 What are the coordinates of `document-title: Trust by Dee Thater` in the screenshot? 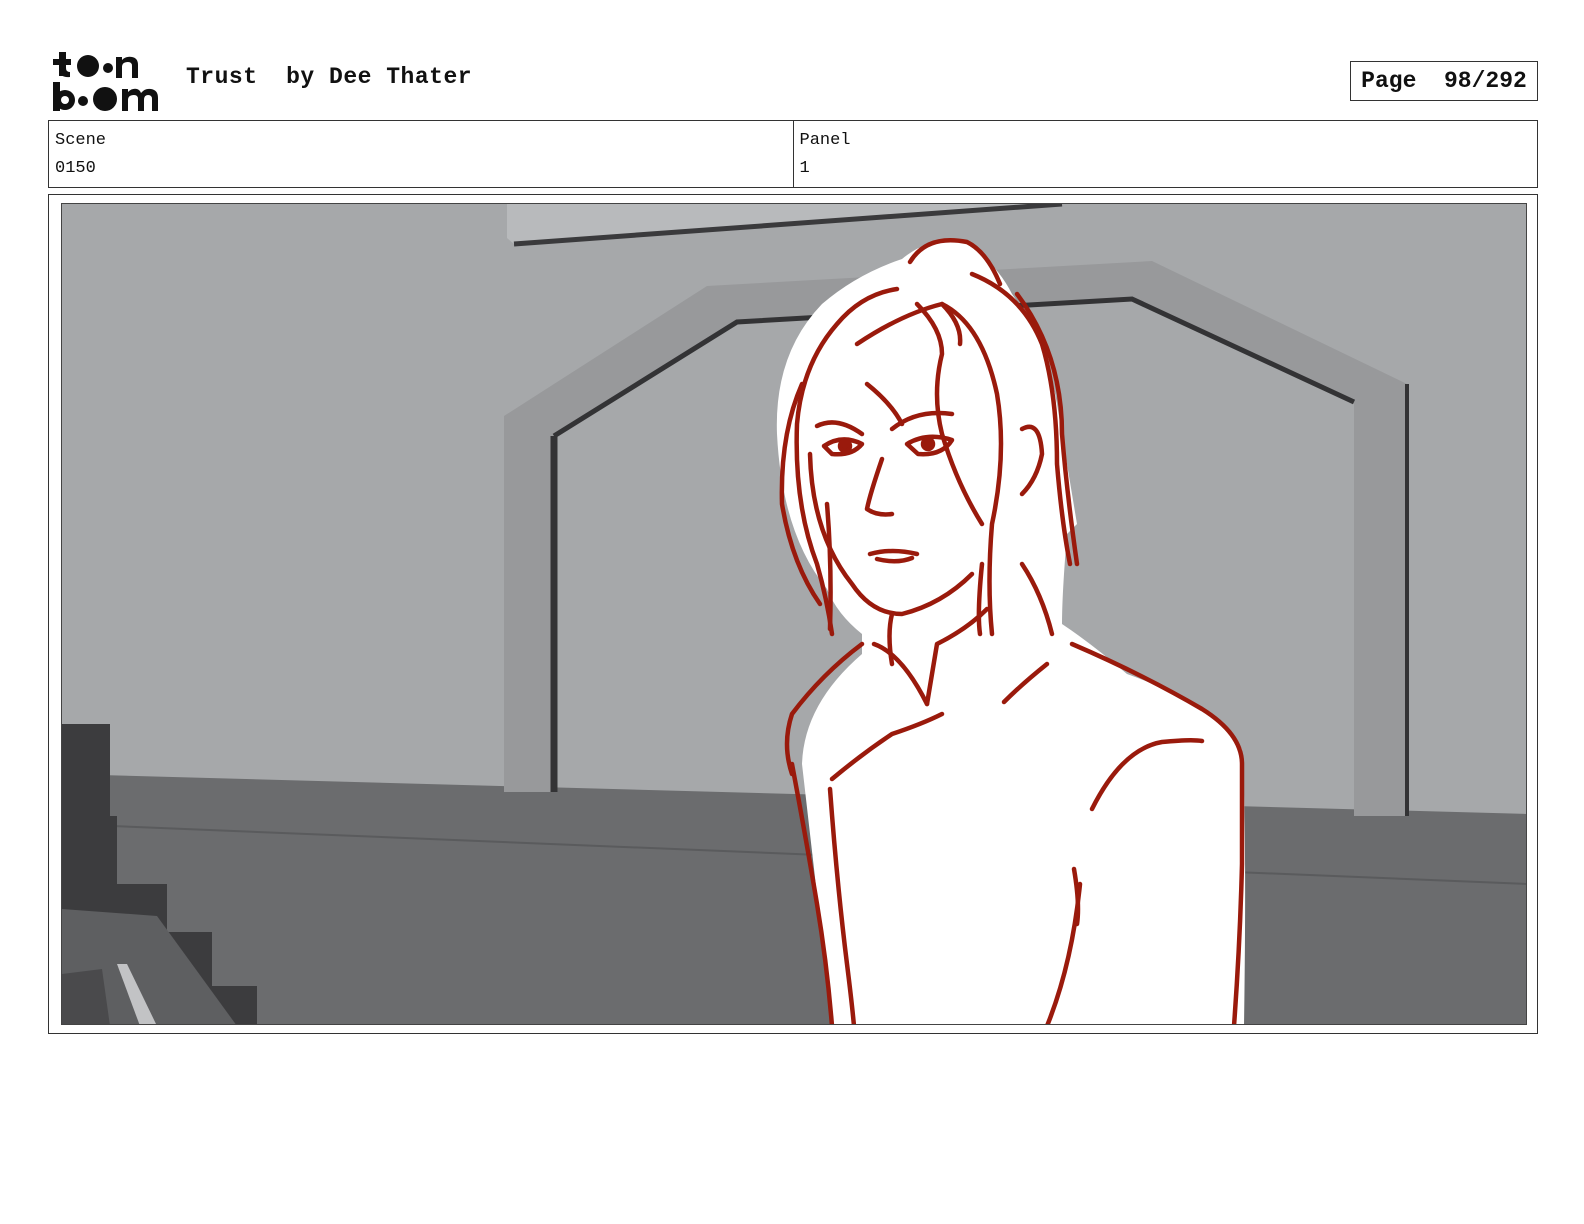 It's located at (329, 77).